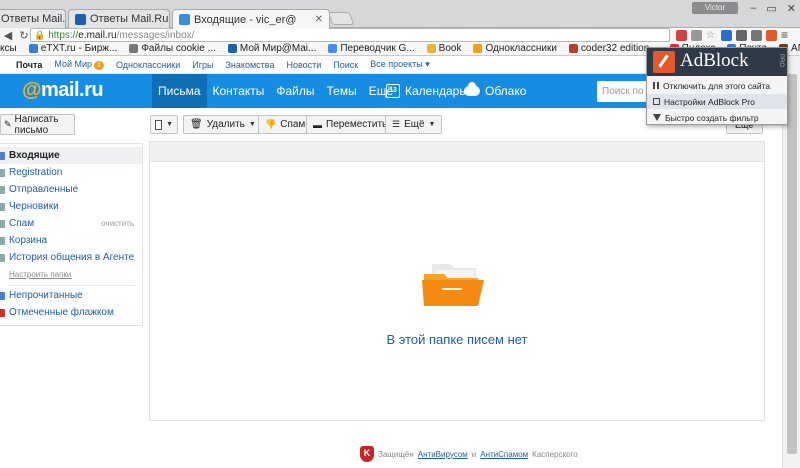 The width and height of the screenshot is (800, 468). I want to click on adblock-quick-filter: Быстро создать фильтр, so click(717, 117).